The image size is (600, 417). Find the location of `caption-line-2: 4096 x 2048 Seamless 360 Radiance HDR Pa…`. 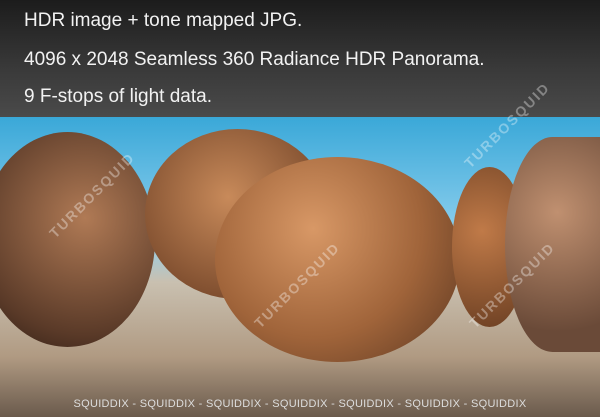

caption-line-2: 4096 x 2048 Seamless 360 Radiance HDR Pa… is located at coordinates (254, 59).